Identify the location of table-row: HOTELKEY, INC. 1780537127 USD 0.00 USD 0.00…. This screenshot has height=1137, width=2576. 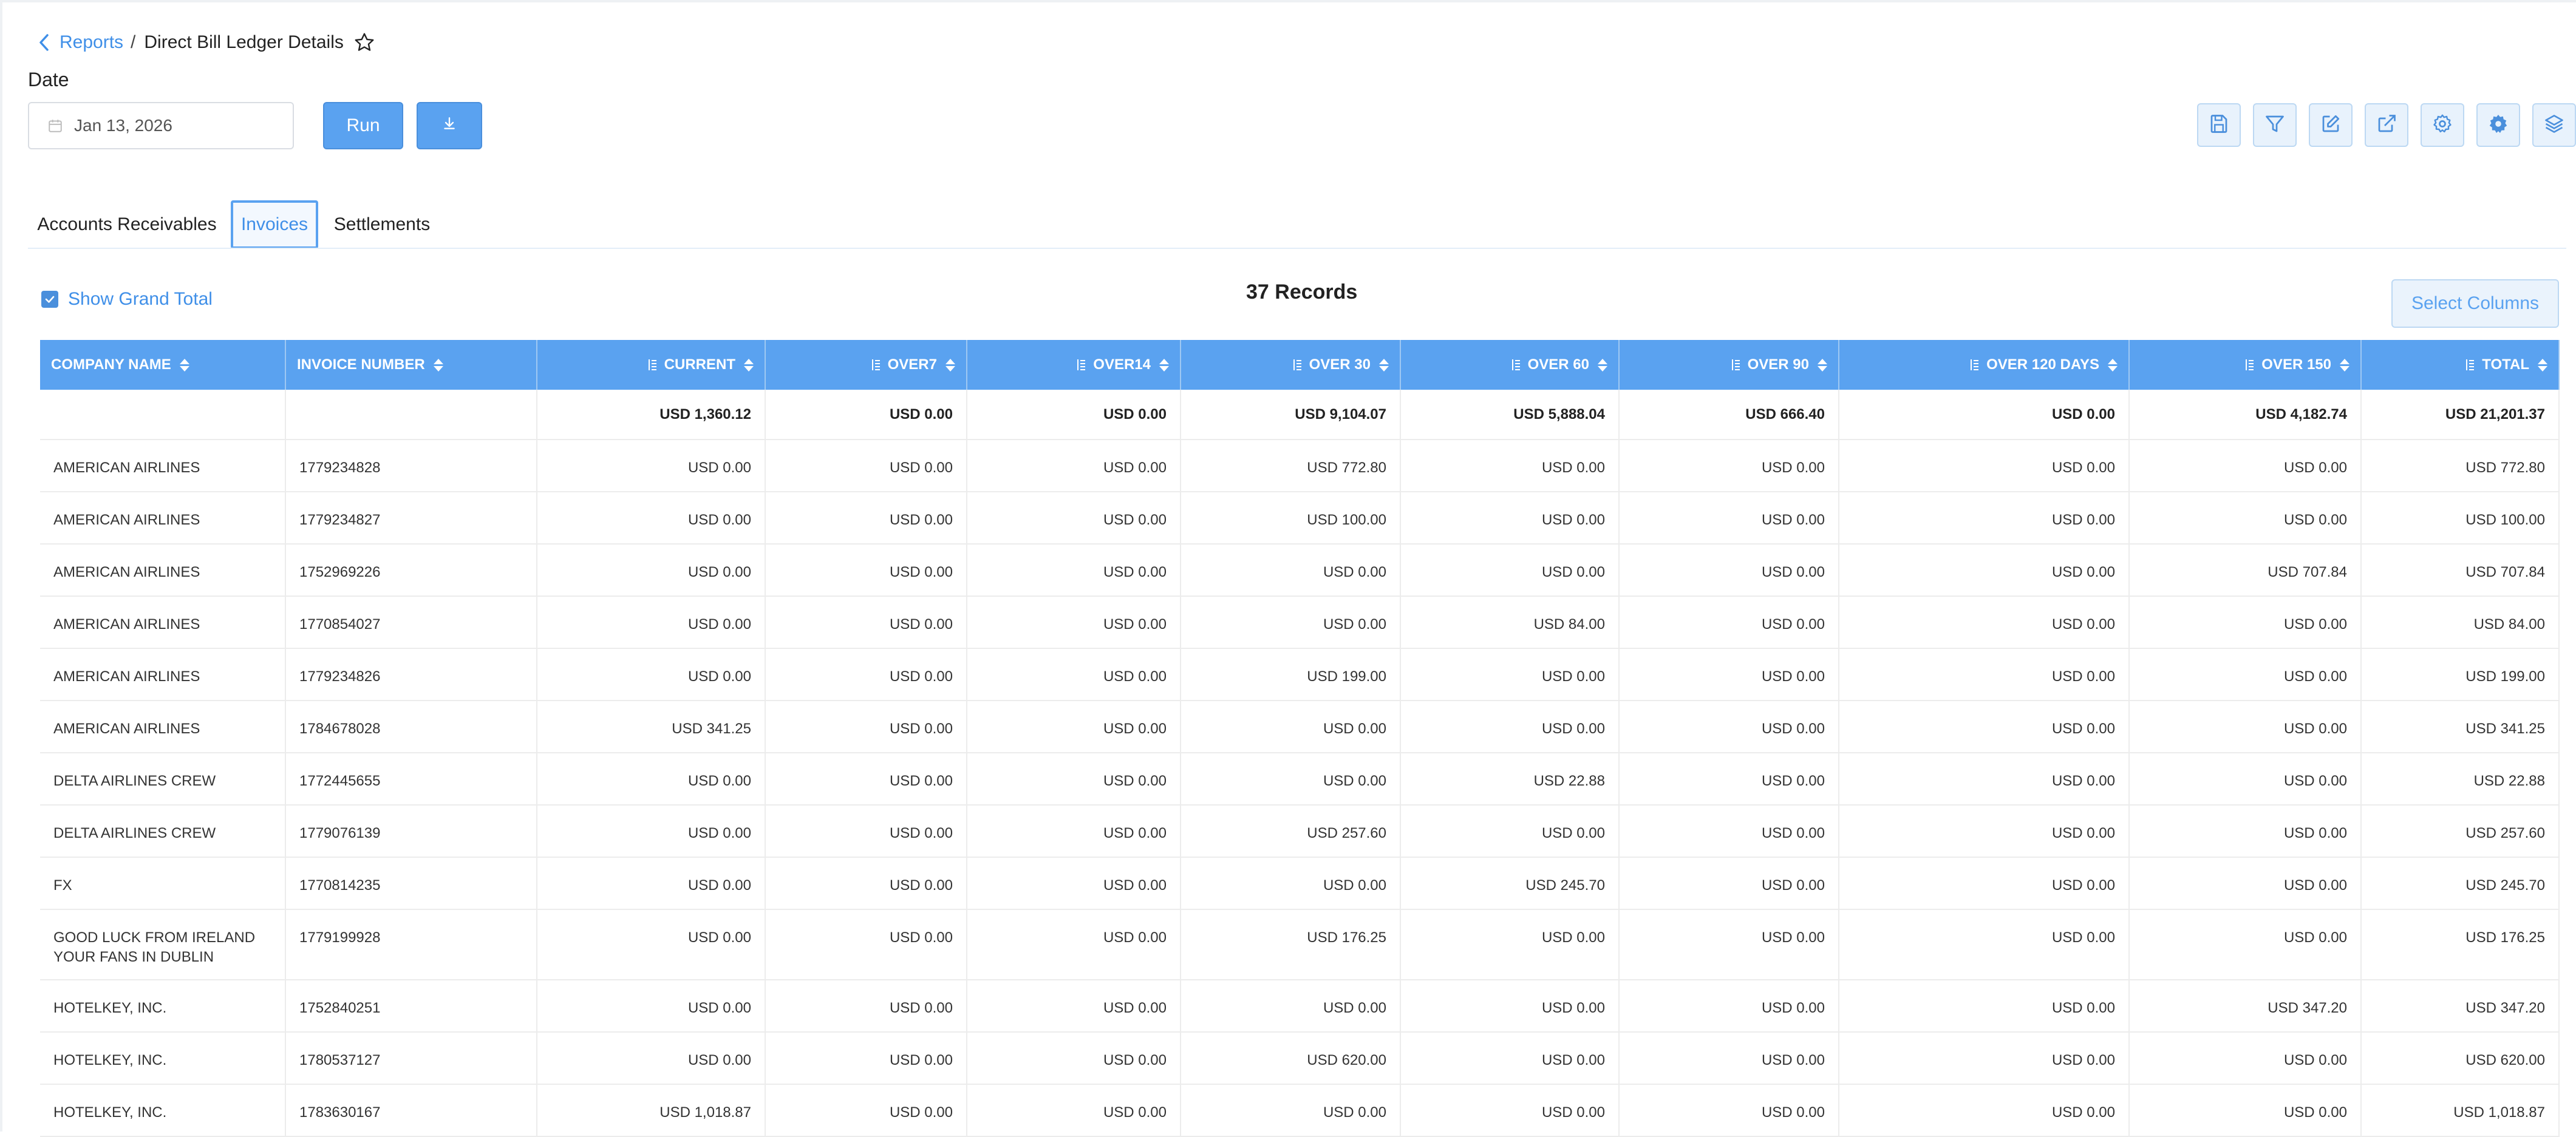
(1300, 1058).